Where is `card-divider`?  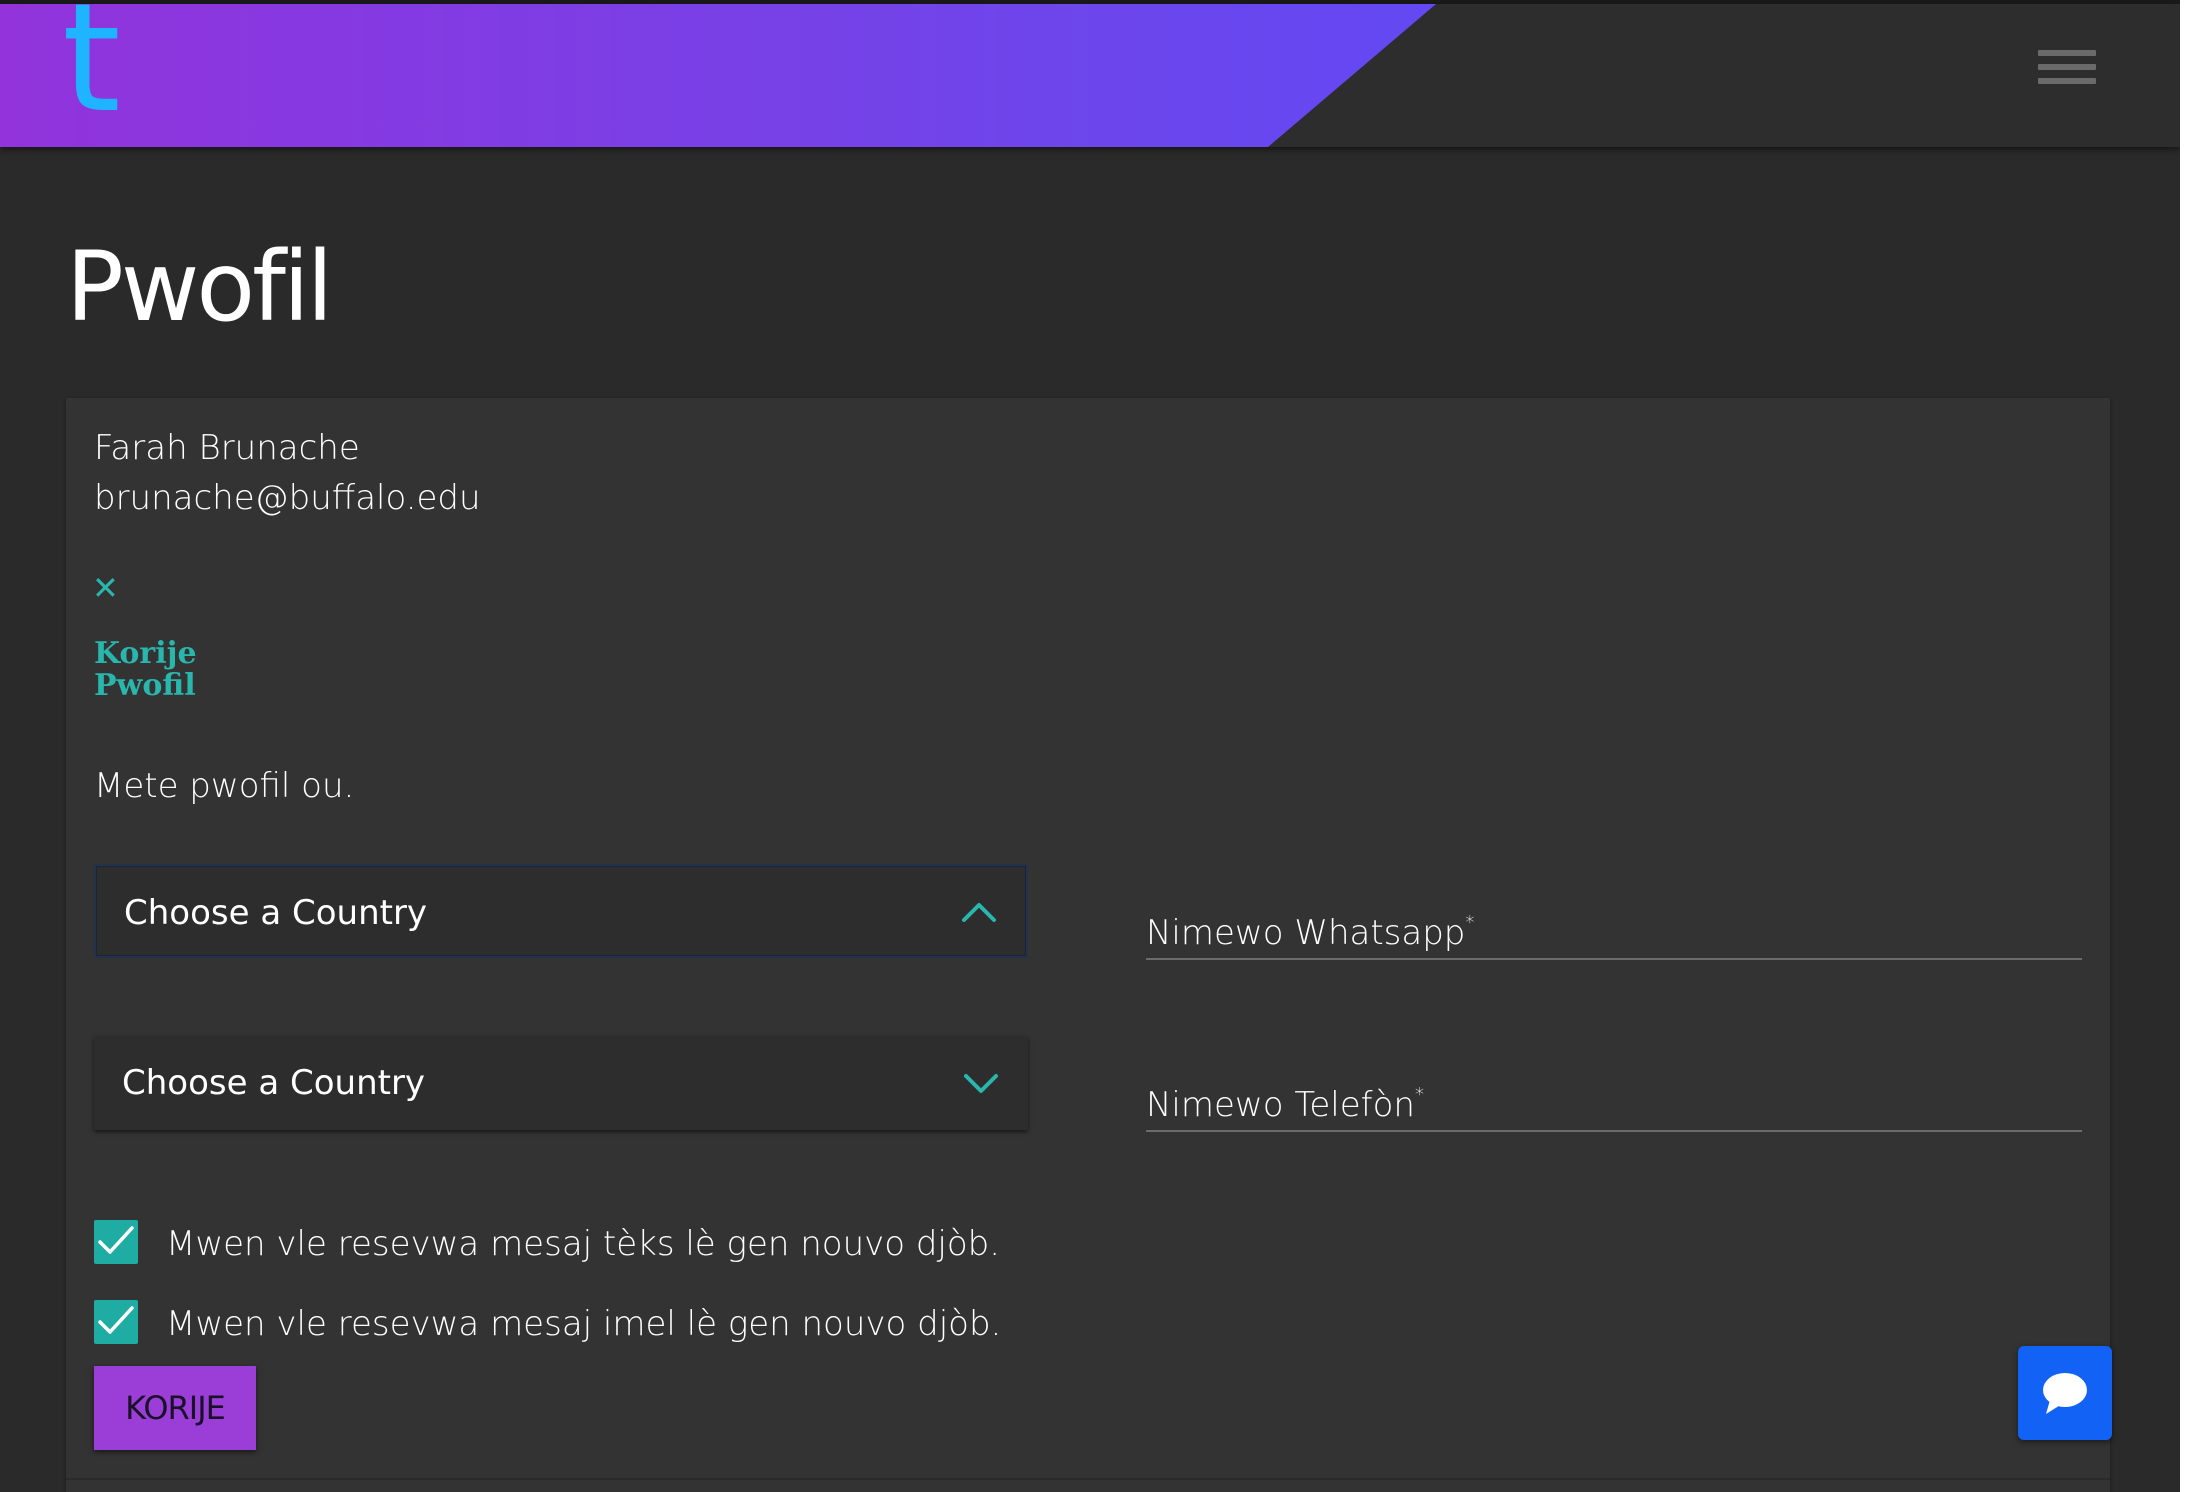
card-divider is located at coordinates (1088, 1479).